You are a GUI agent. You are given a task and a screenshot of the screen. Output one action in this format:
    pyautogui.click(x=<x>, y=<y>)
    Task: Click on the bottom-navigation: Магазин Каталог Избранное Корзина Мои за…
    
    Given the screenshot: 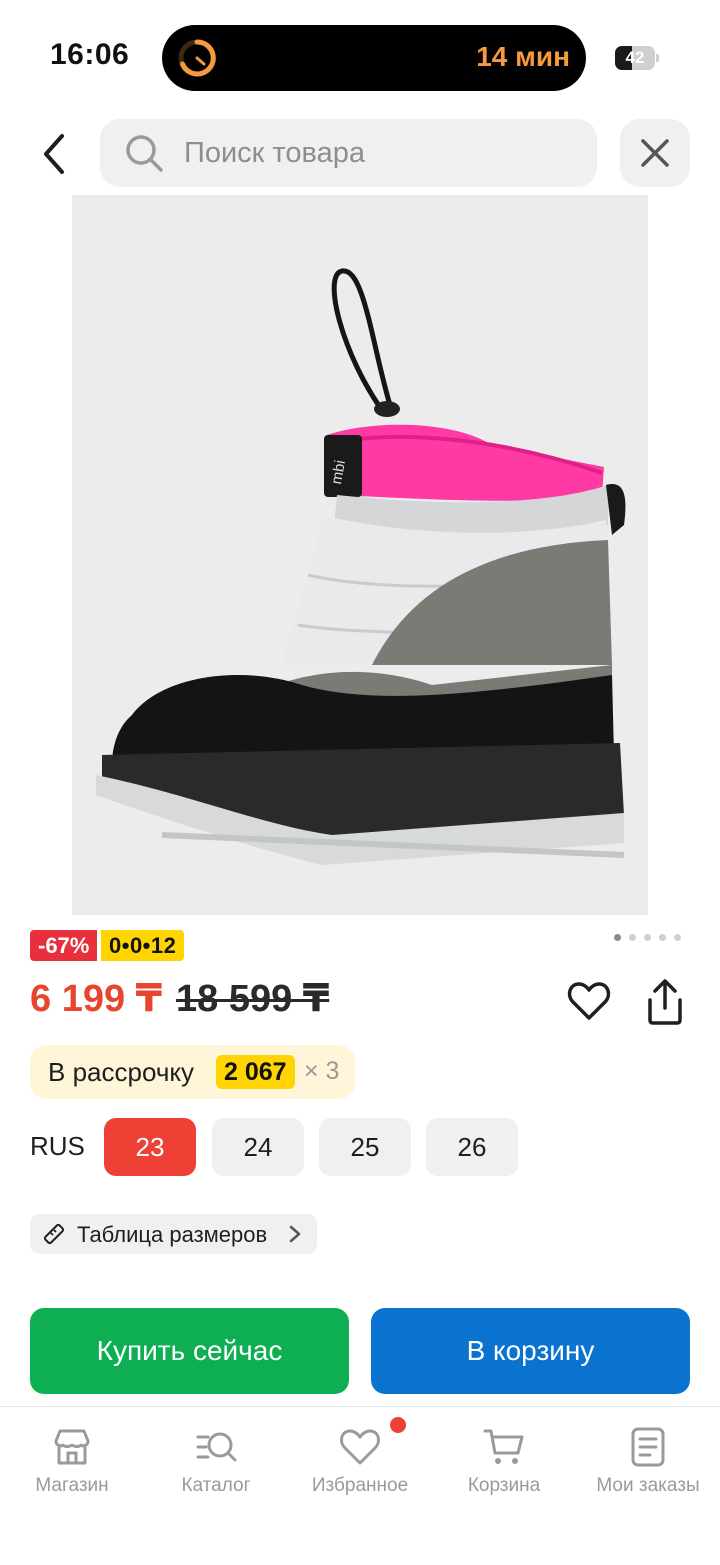 What is the action you would take?
    pyautogui.click(x=360, y=1485)
    